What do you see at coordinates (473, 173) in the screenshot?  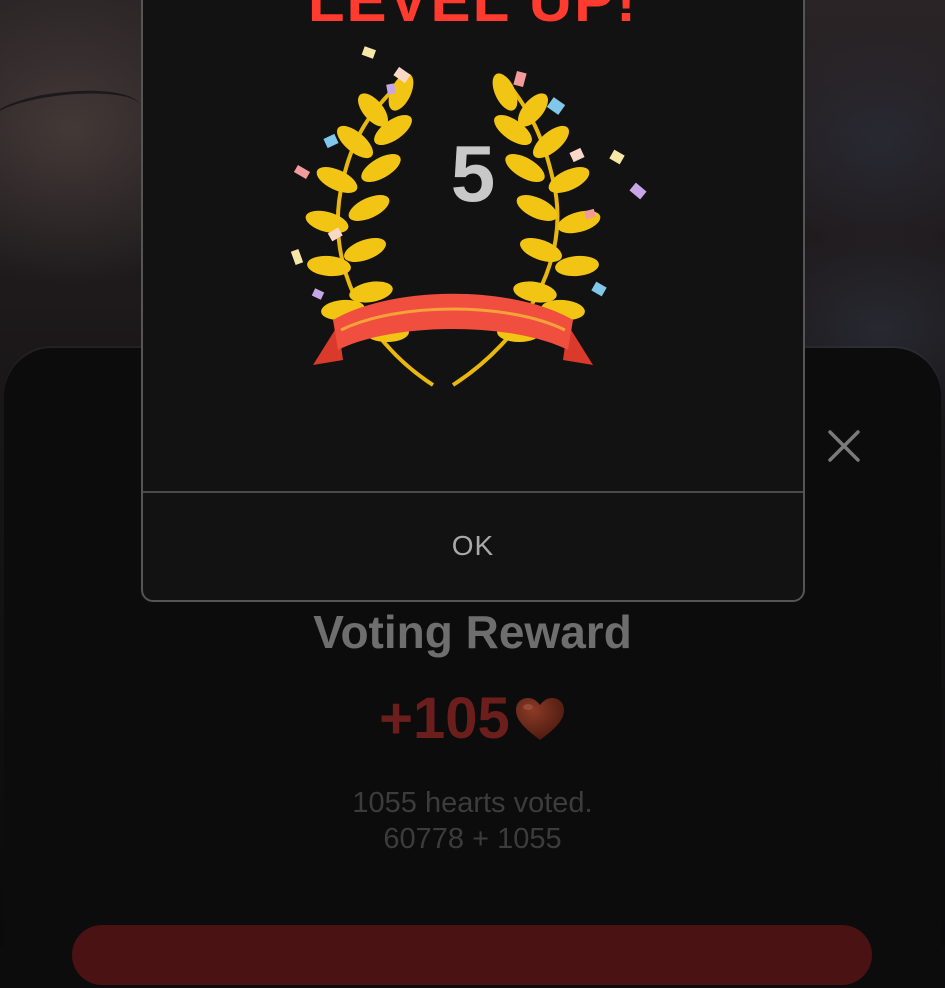 I see `level-number: 5` at bounding box center [473, 173].